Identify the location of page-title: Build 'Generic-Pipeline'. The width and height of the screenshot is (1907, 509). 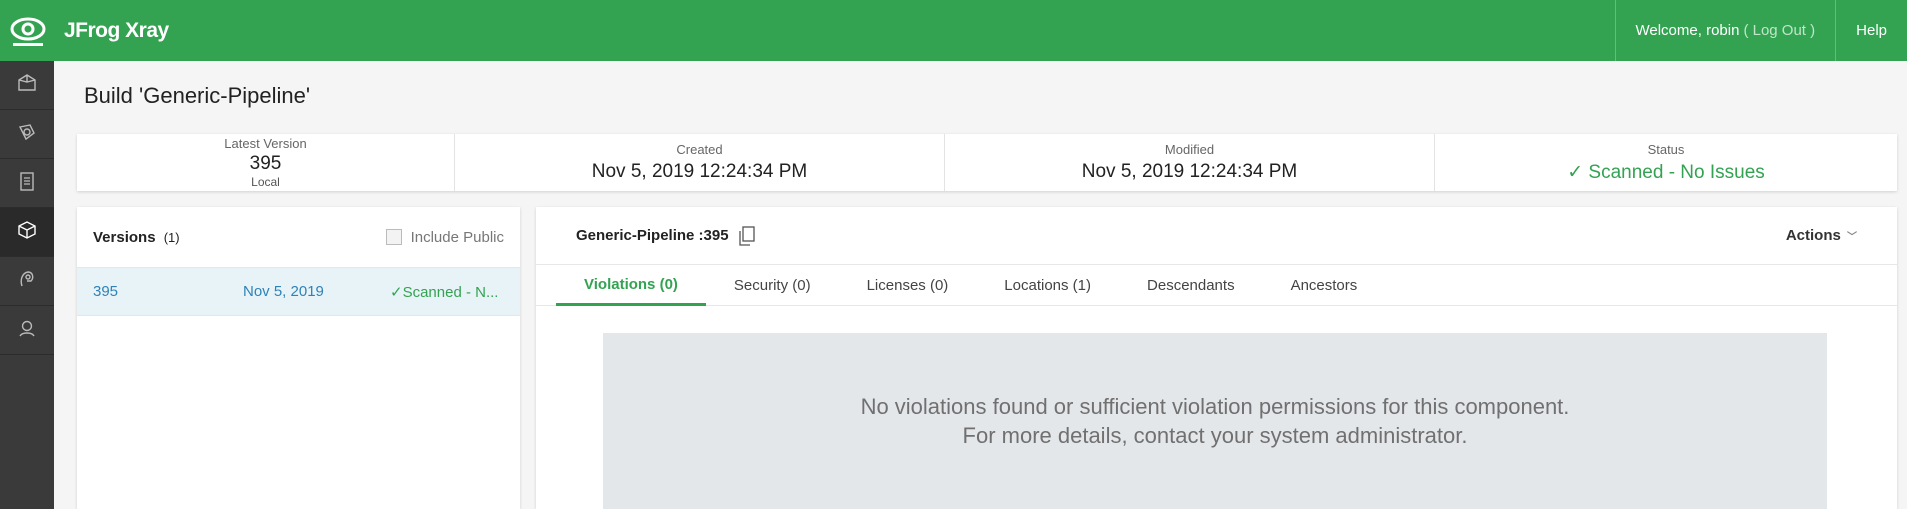
(197, 95).